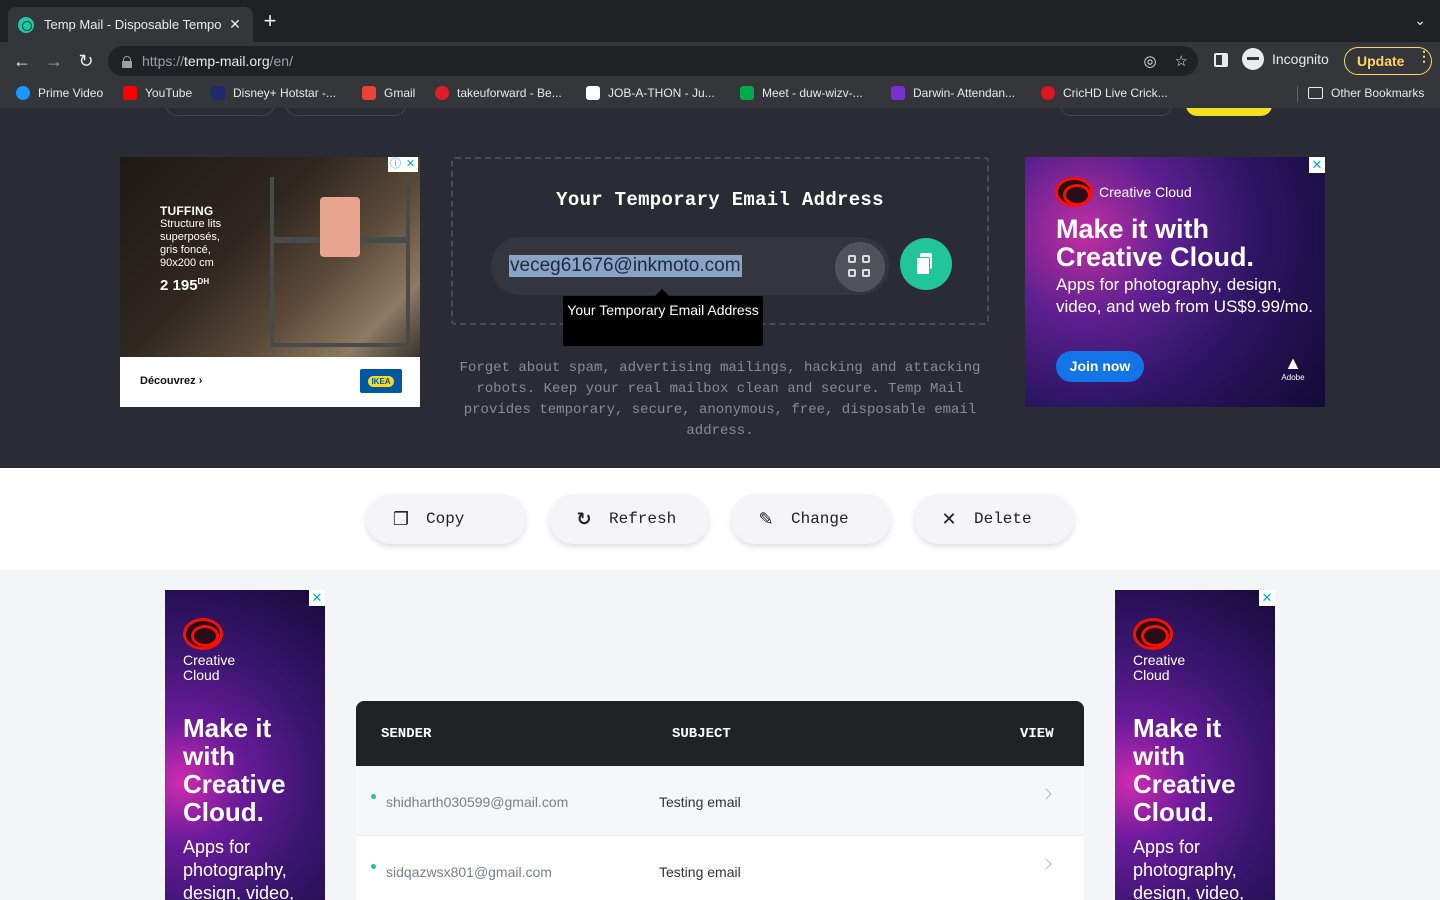  What do you see at coordinates (643, 519) in the screenshot?
I see `refresh-label: Refresh` at bounding box center [643, 519].